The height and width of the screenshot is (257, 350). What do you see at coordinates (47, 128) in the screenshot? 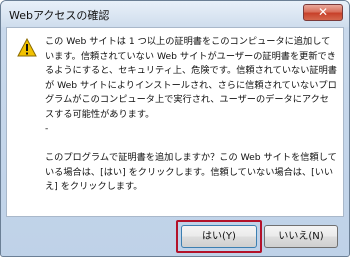
I see `message-dash: -` at bounding box center [47, 128].